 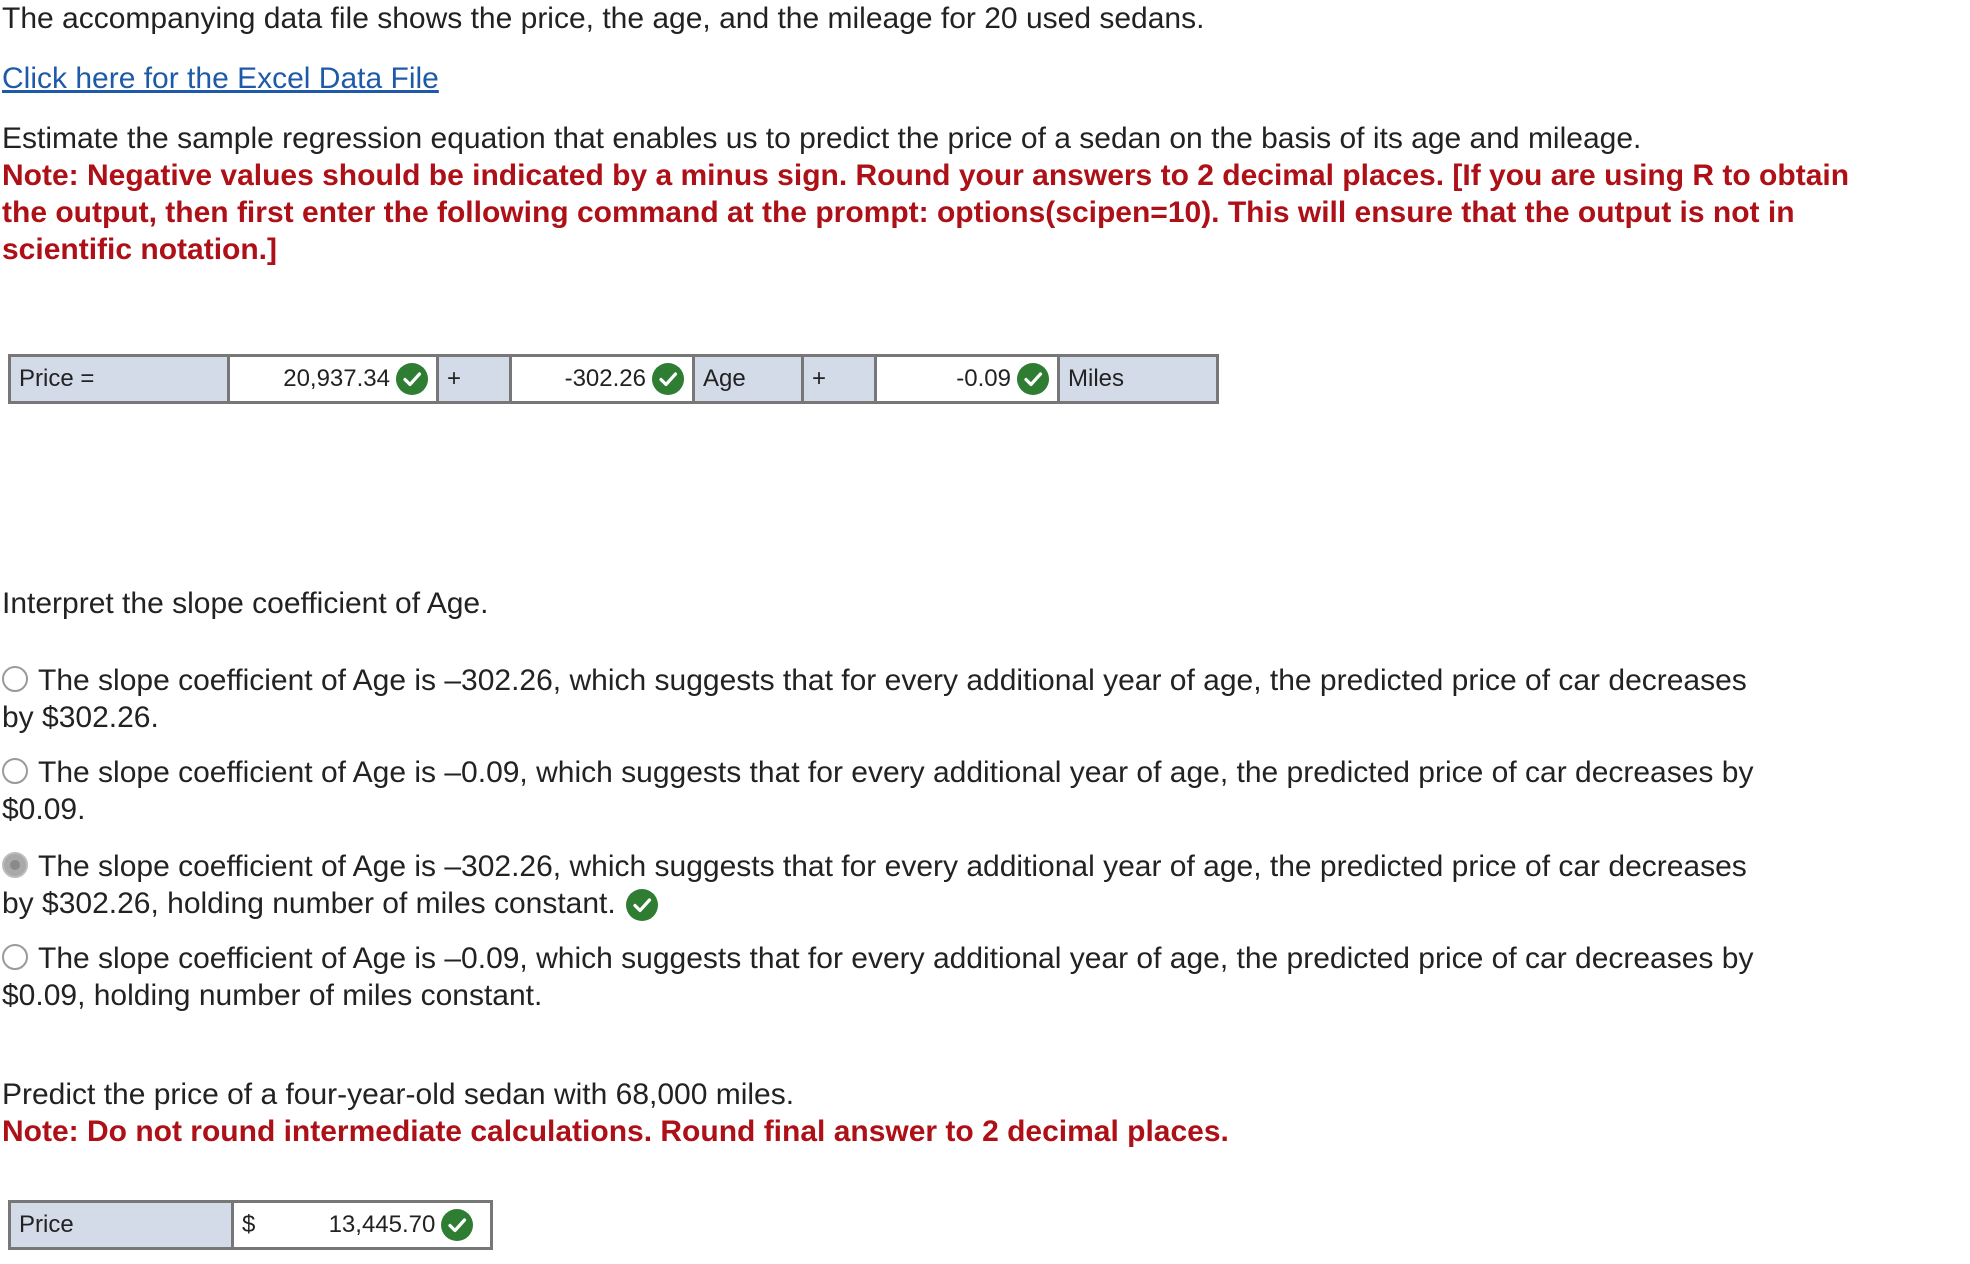 I want to click on predicted-price-answer-cell: $13,445.70, so click(x=362, y=1225).